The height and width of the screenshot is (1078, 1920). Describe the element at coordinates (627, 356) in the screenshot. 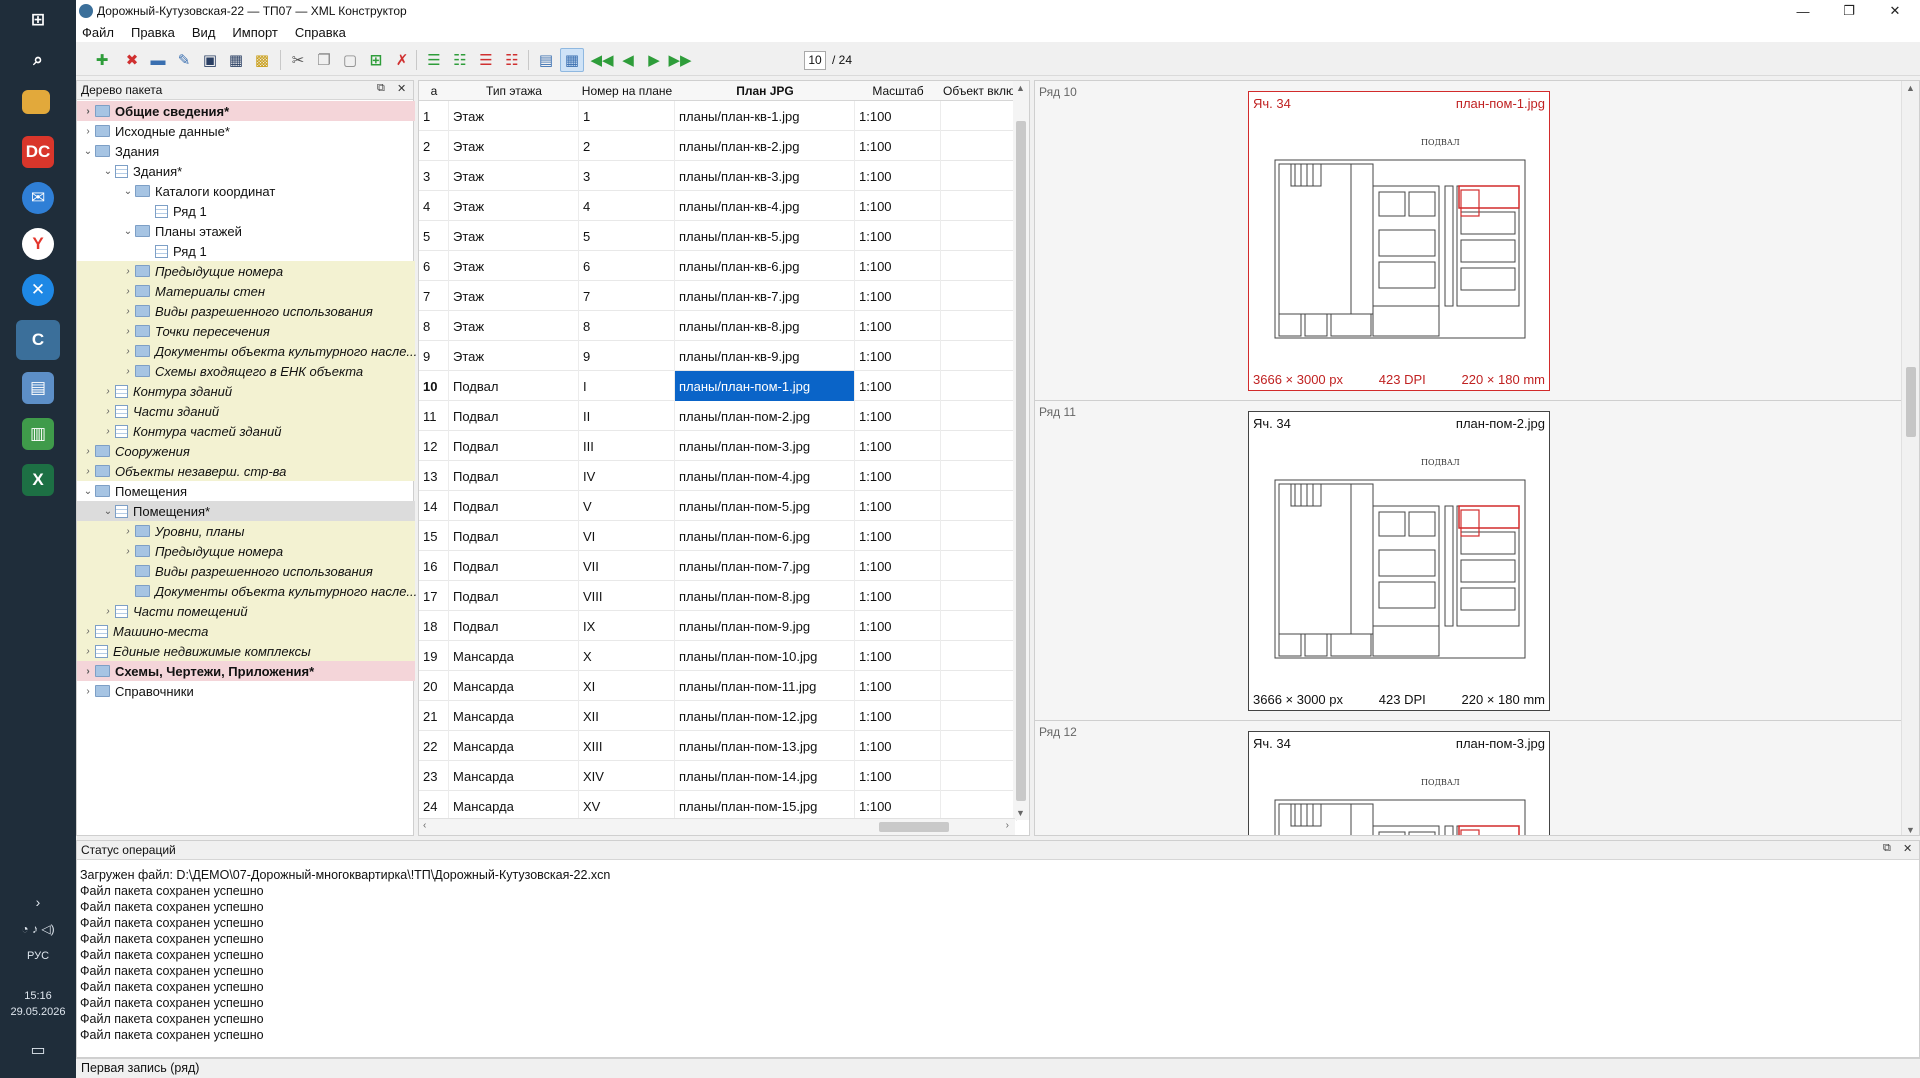

I see `table-cell: 9` at that location.